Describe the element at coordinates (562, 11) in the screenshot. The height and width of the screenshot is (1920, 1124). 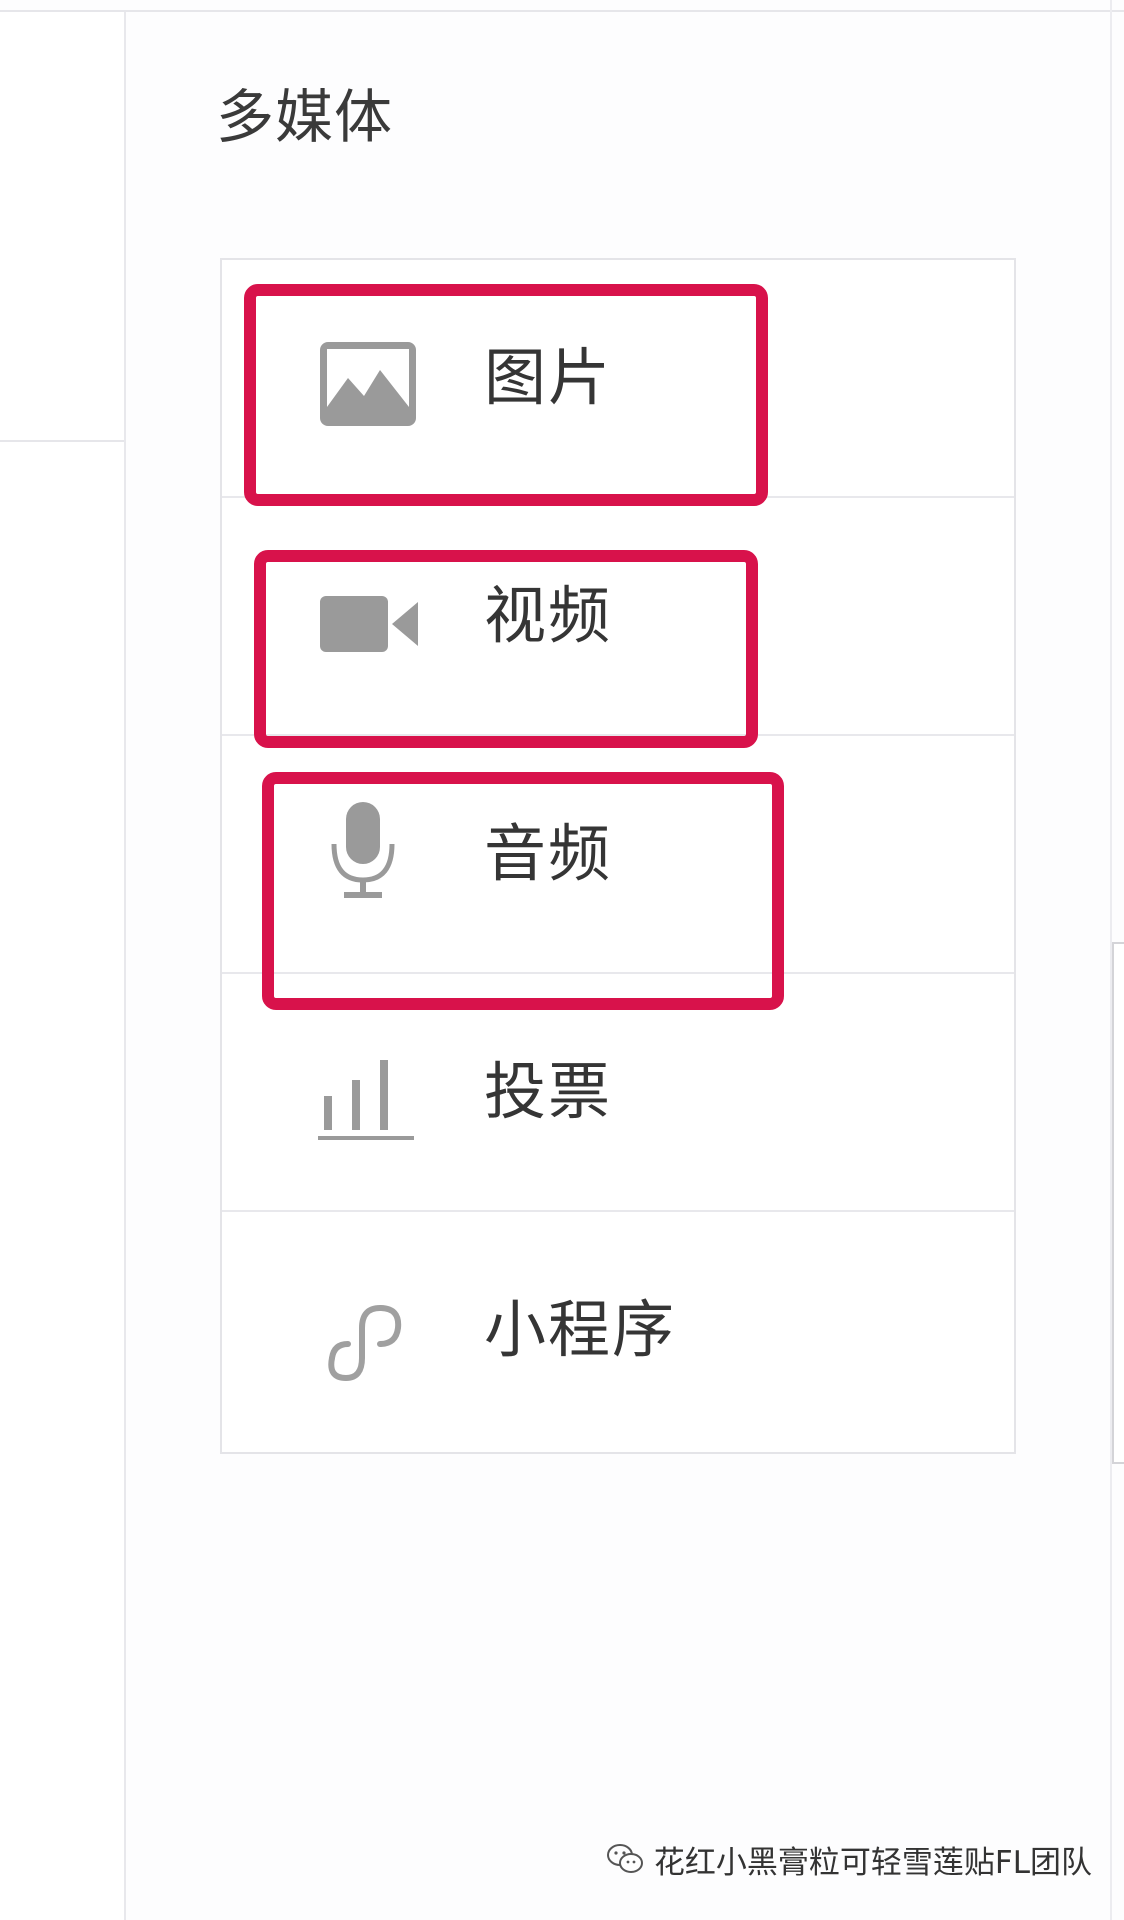
I see `top-divider` at that location.